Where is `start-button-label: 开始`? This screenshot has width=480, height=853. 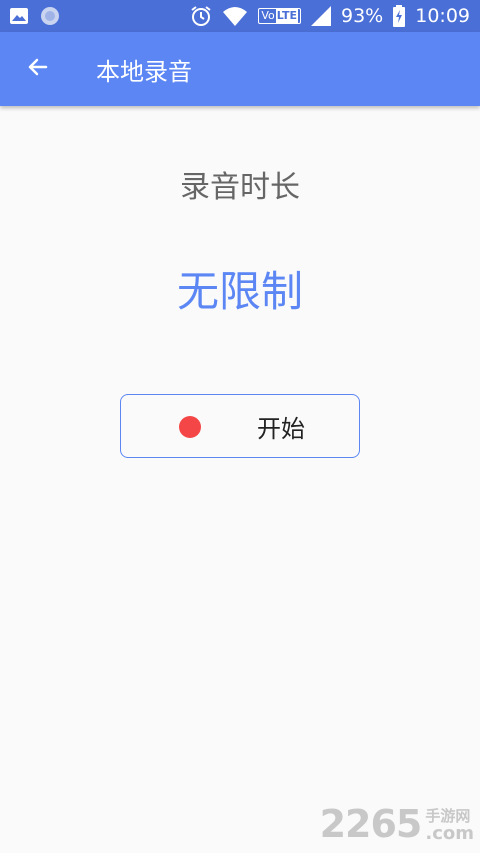 start-button-label: 开始 is located at coordinates (281, 429).